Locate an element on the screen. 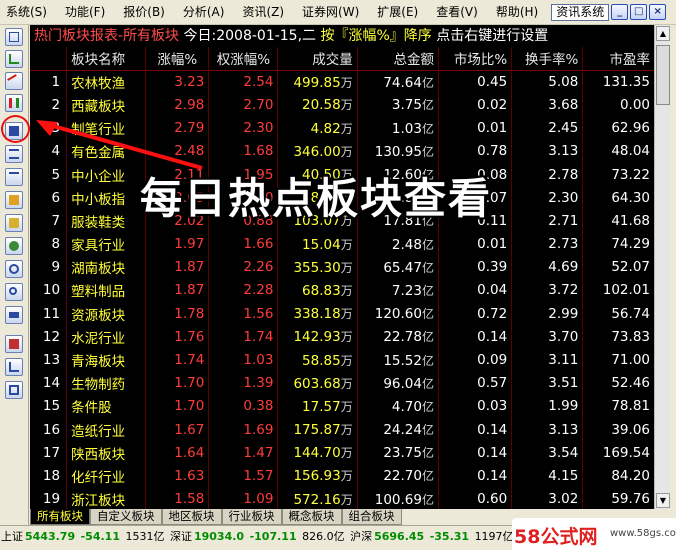 Image resolution: width=676 pixels, height=550 pixels. col-weighted-change-header: 权涨幅% is located at coordinates (243, 59).